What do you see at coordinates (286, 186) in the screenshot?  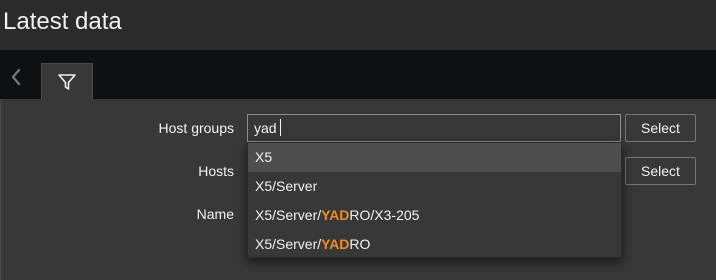 I see `suggestion-text: X5/Server` at bounding box center [286, 186].